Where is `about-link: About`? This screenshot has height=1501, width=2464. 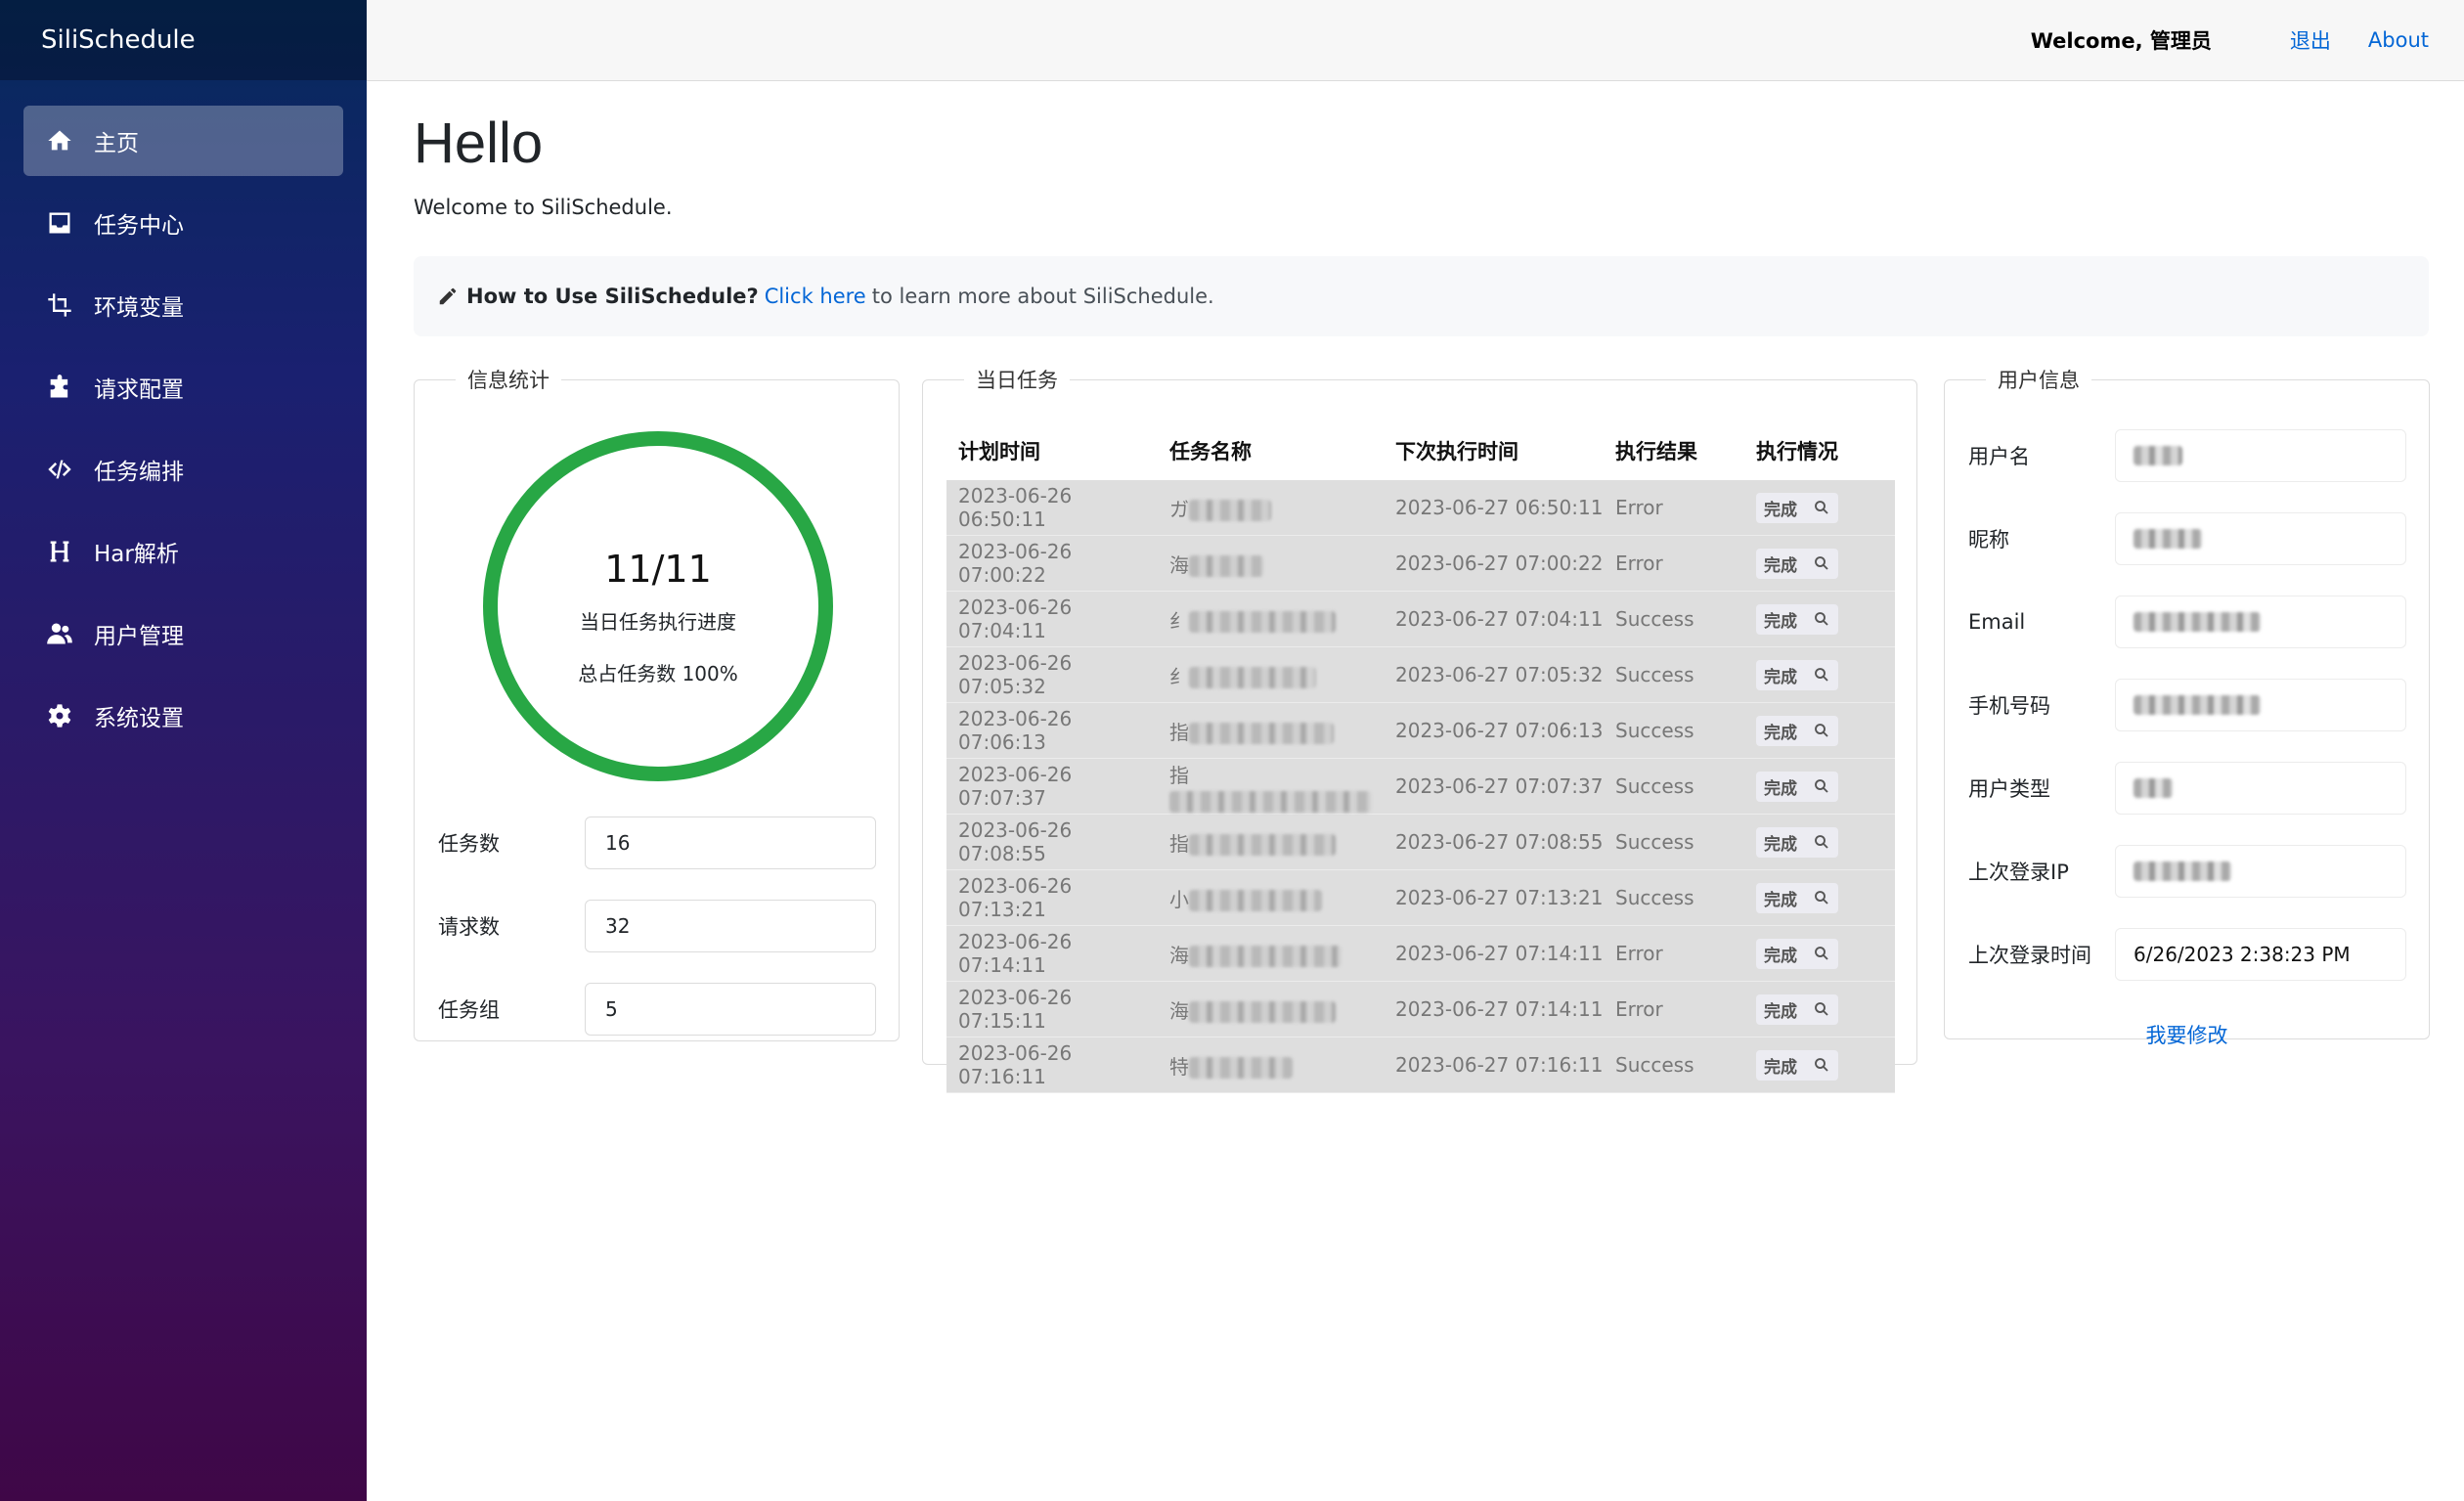
about-link: About is located at coordinates (2398, 40).